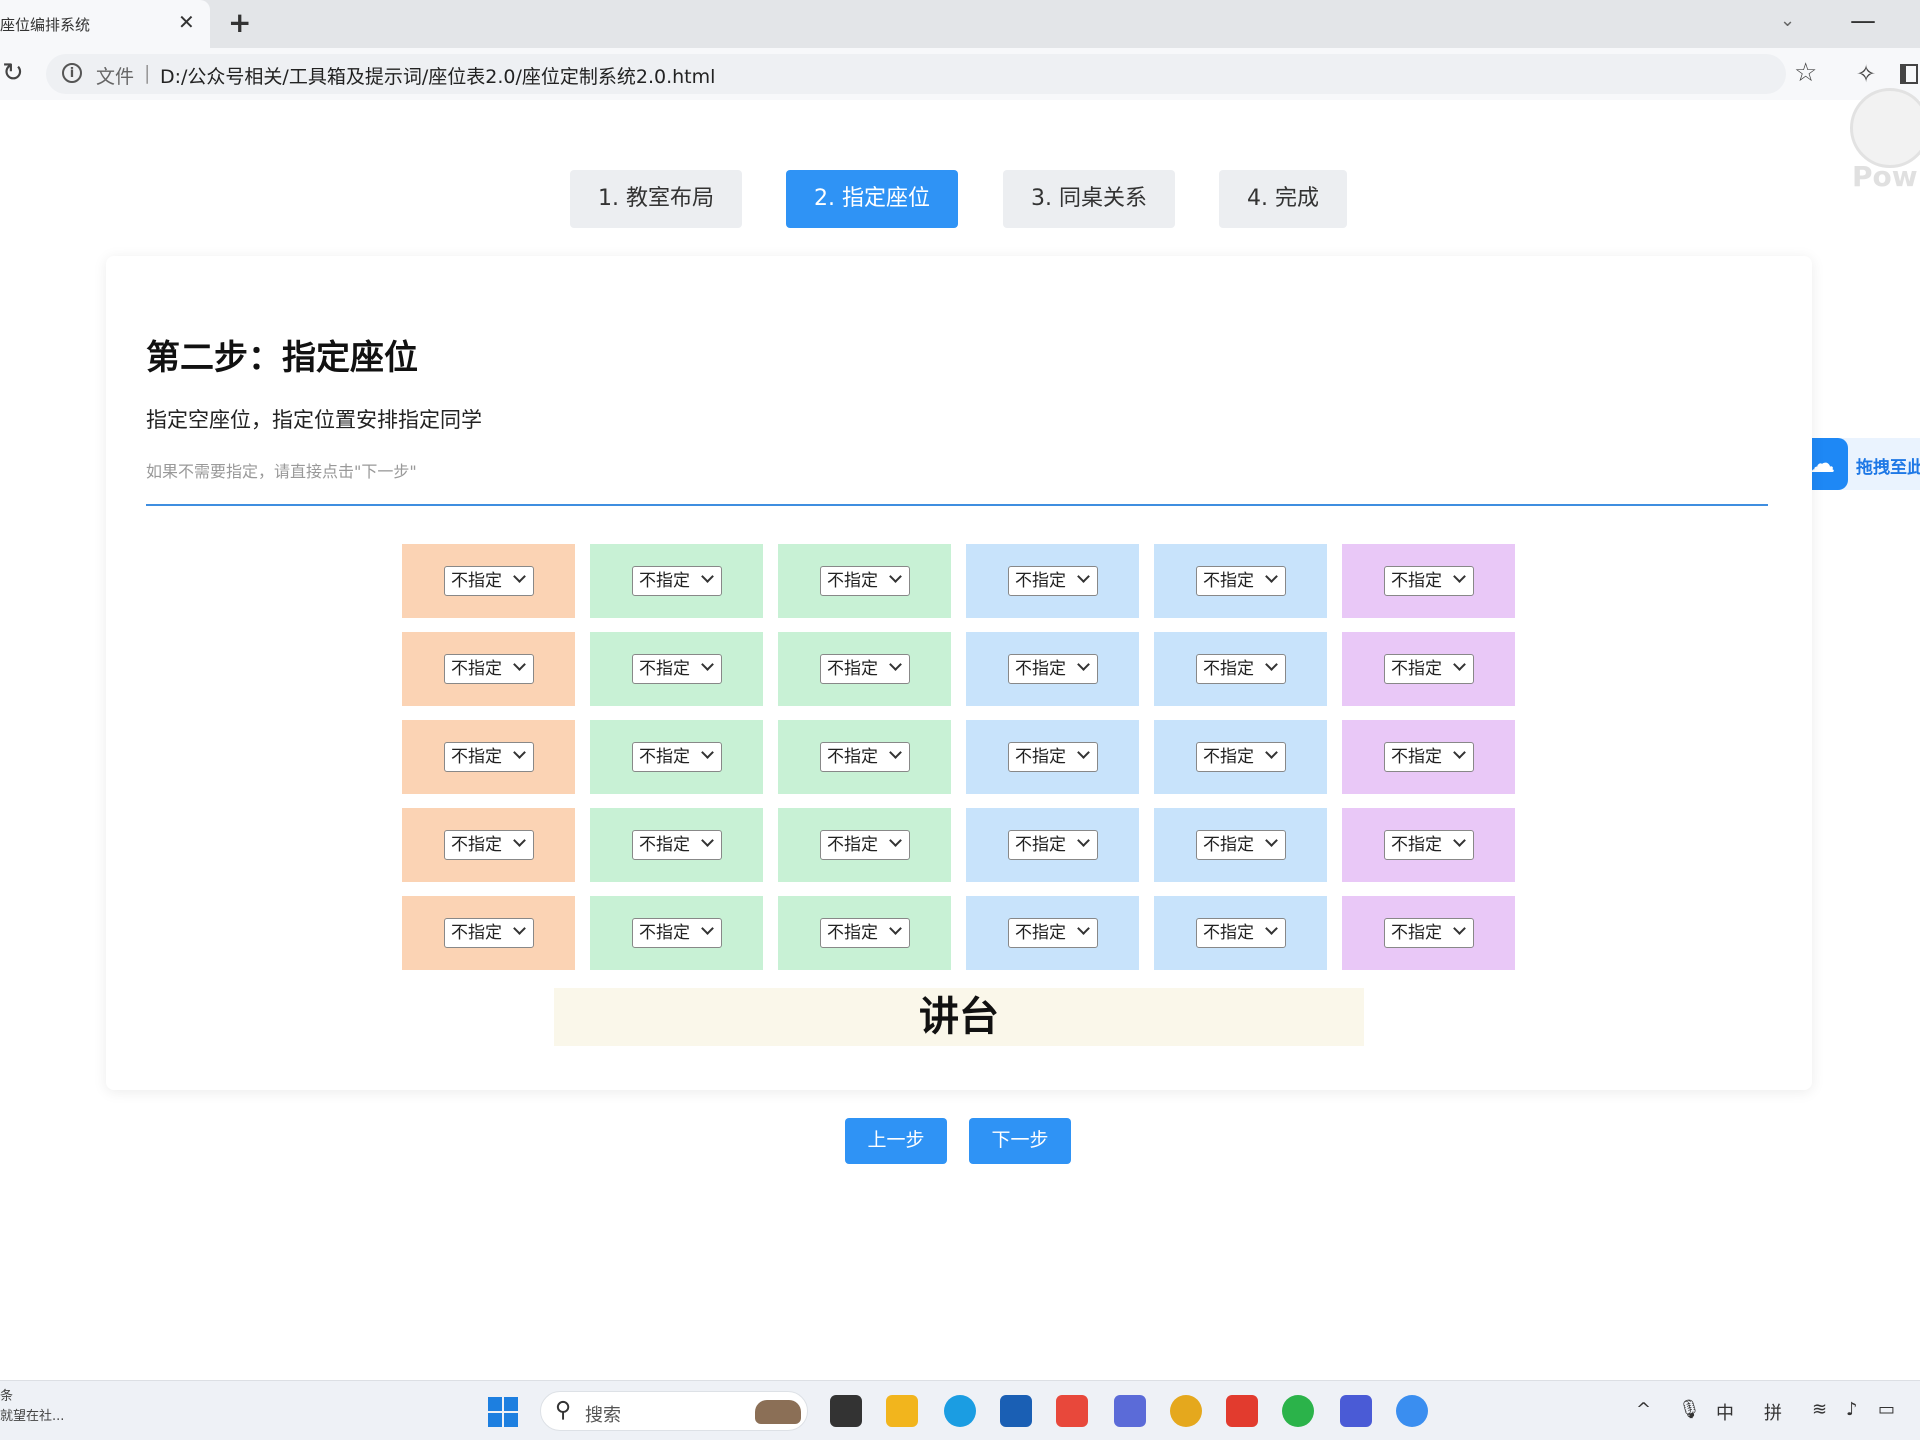 The width and height of the screenshot is (1920, 1440). Describe the element at coordinates (1412, 1411) in the screenshot. I see `browser-app-icon` at that location.